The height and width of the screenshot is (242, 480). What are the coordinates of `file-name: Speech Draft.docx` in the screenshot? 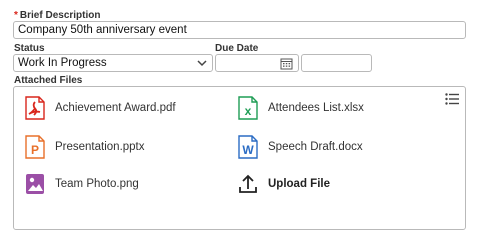 It's located at (315, 147).